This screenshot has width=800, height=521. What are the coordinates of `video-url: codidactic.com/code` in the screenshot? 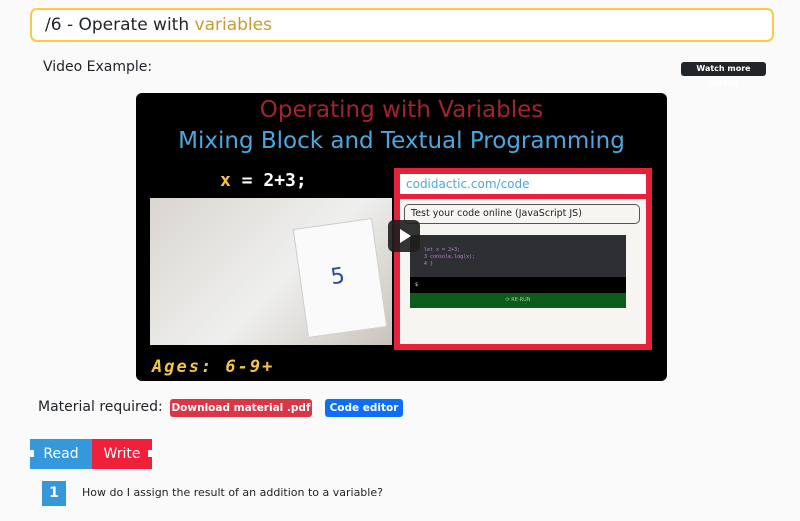 It's located at (523, 184).